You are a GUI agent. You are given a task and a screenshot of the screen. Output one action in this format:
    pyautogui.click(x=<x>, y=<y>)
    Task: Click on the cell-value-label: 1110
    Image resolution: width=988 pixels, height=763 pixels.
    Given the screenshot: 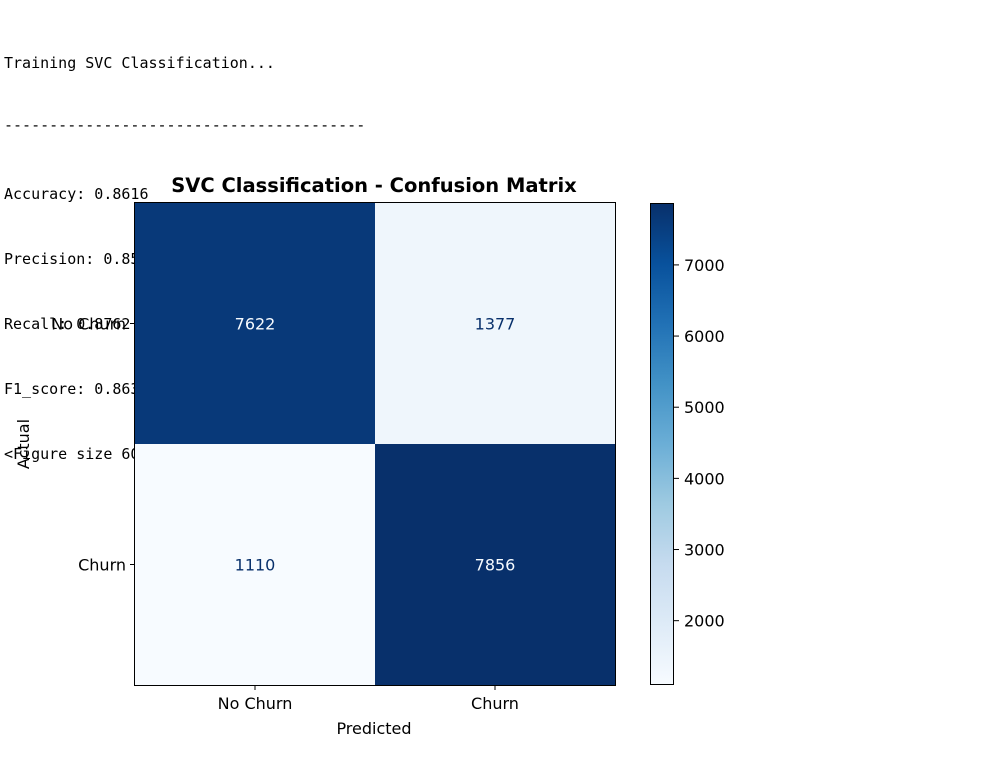 What is the action you would take?
    pyautogui.click(x=255, y=565)
    